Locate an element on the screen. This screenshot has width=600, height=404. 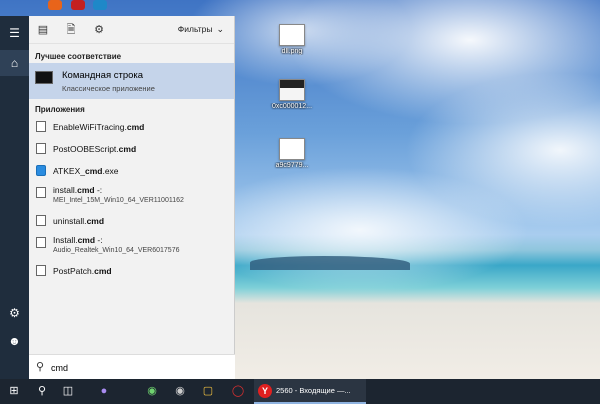
best-match-item: Командная строка Классическое приложение is located at coordinates (131, 81).